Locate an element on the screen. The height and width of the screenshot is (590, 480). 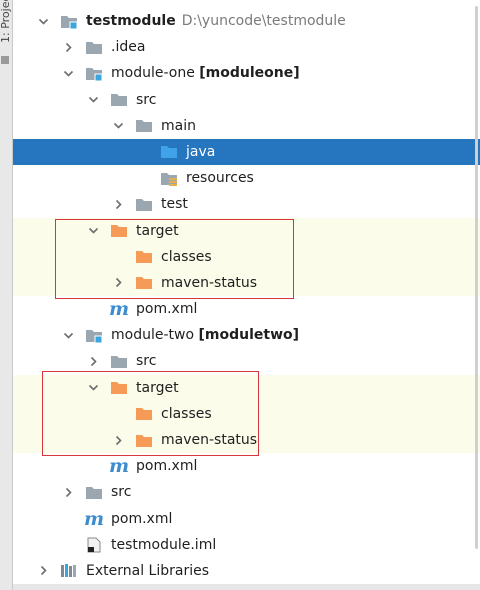
tree-row: testmodule.iml is located at coordinates (246, 545).